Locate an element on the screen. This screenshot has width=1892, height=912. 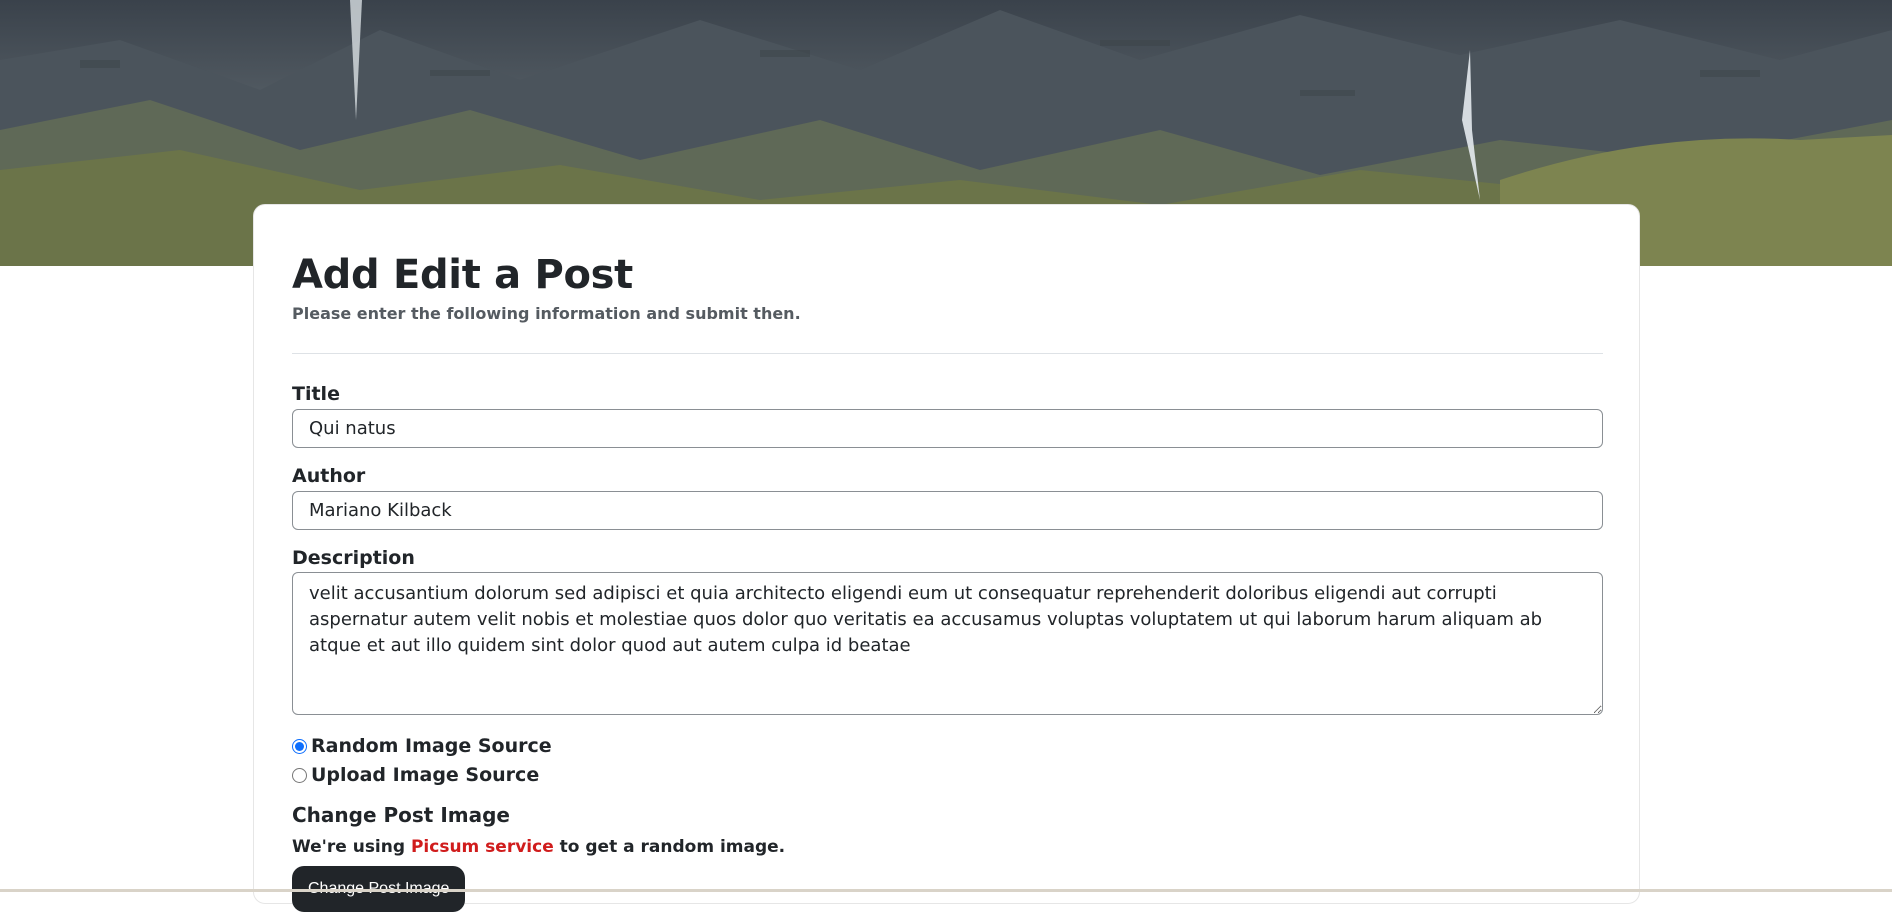
radio-random-label: Random Image Source is located at coordinates (431, 746).